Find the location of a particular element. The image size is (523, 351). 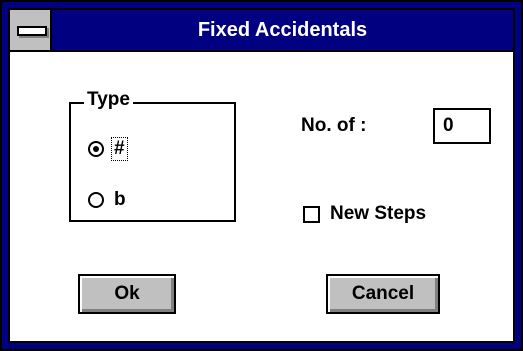

radio-sharp-label: # is located at coordinates (119, 149).